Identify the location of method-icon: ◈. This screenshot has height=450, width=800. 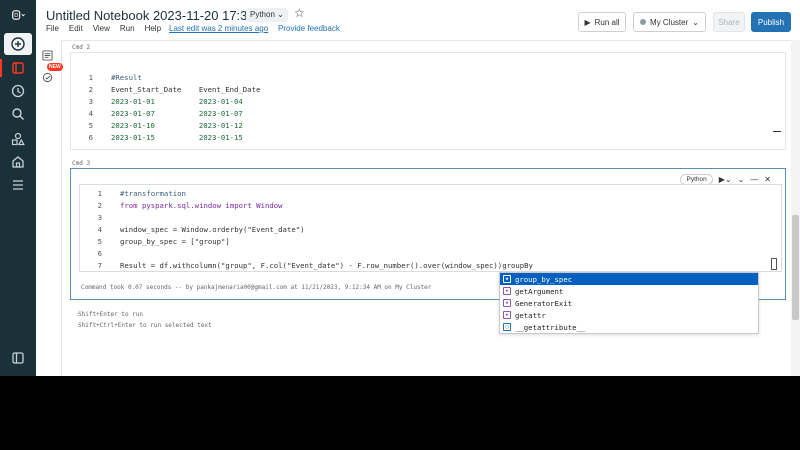
(507, 291).